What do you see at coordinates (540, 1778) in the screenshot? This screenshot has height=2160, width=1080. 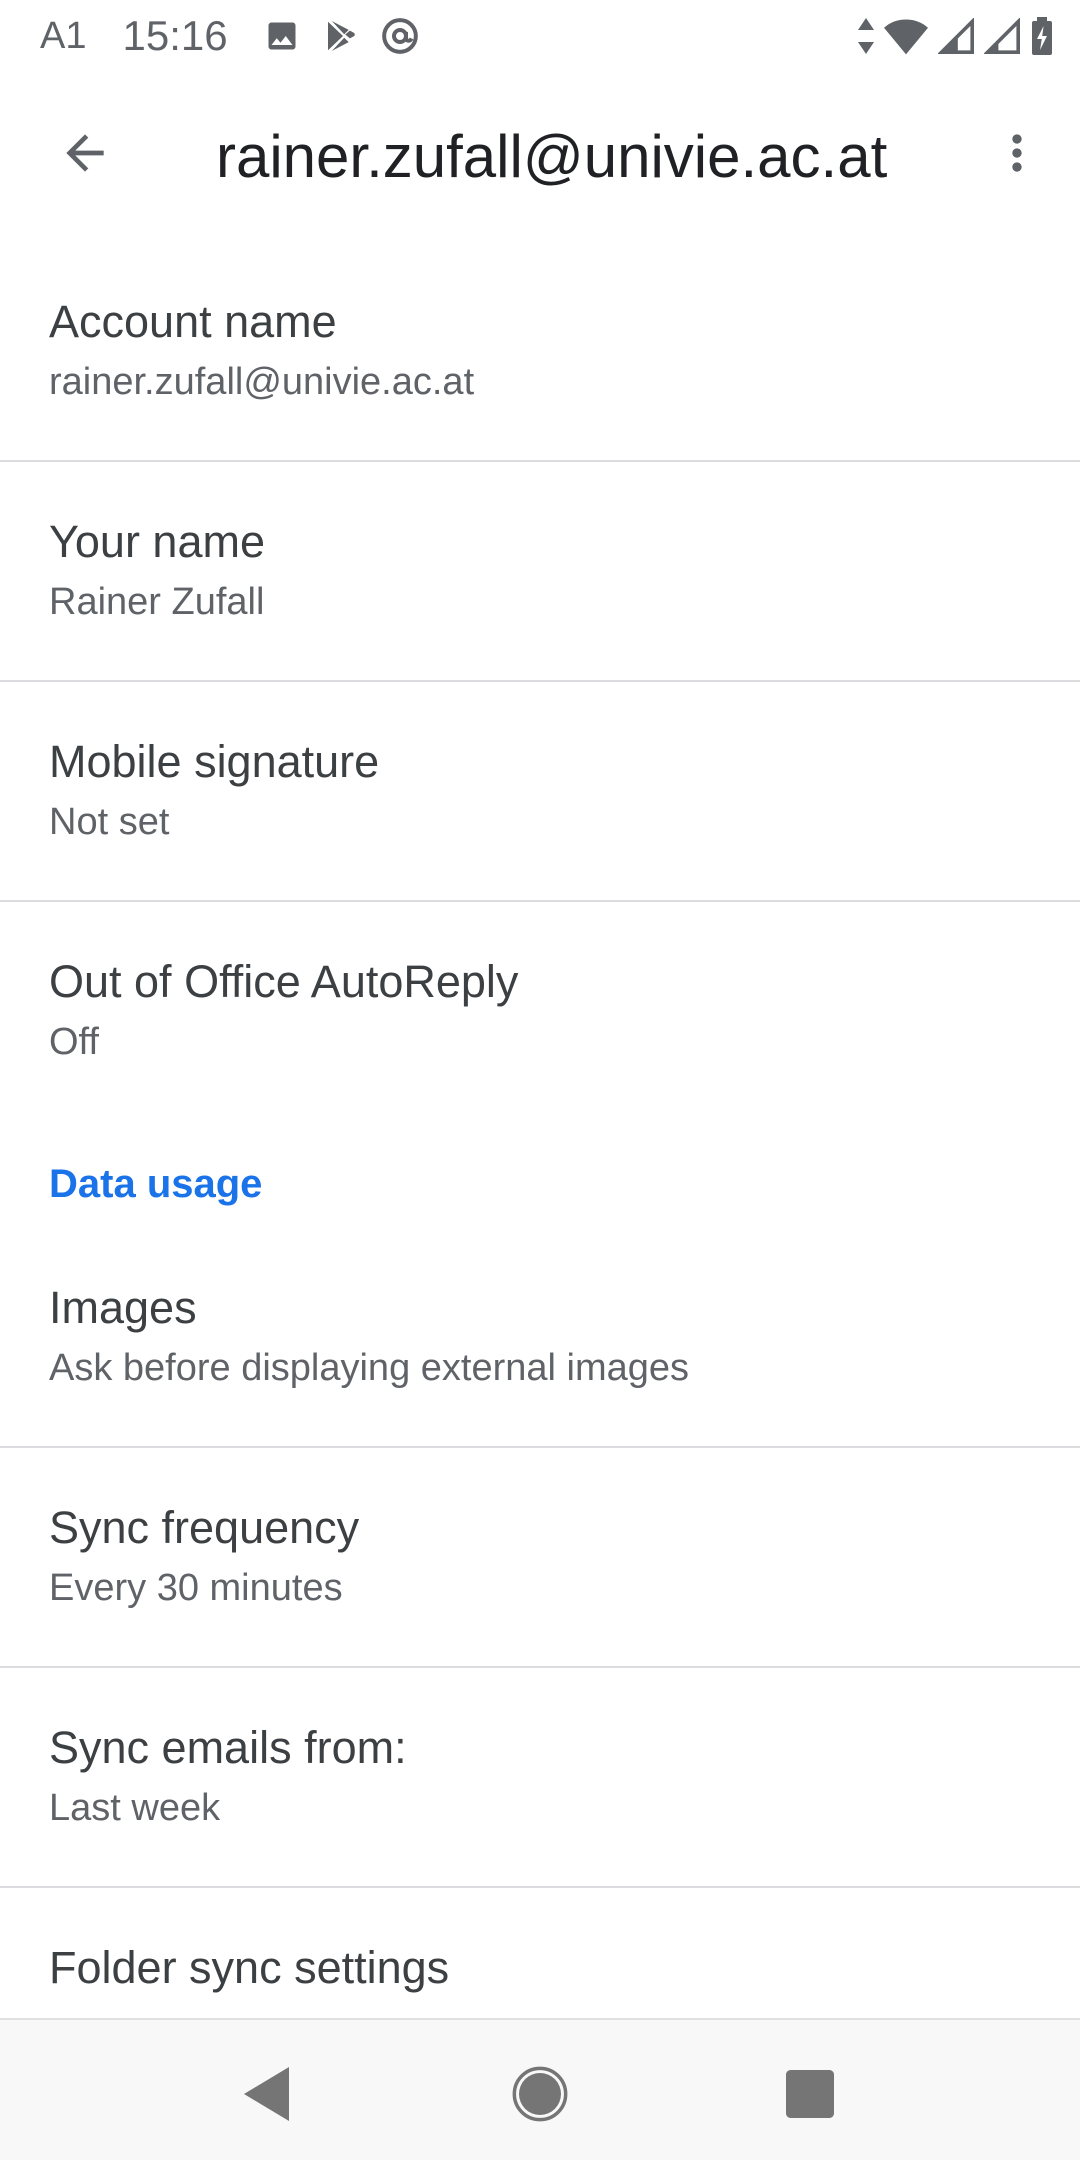 I see `pref-sync-emails-from: Sync emails from: Last week` at bounding box center [540, 1778].